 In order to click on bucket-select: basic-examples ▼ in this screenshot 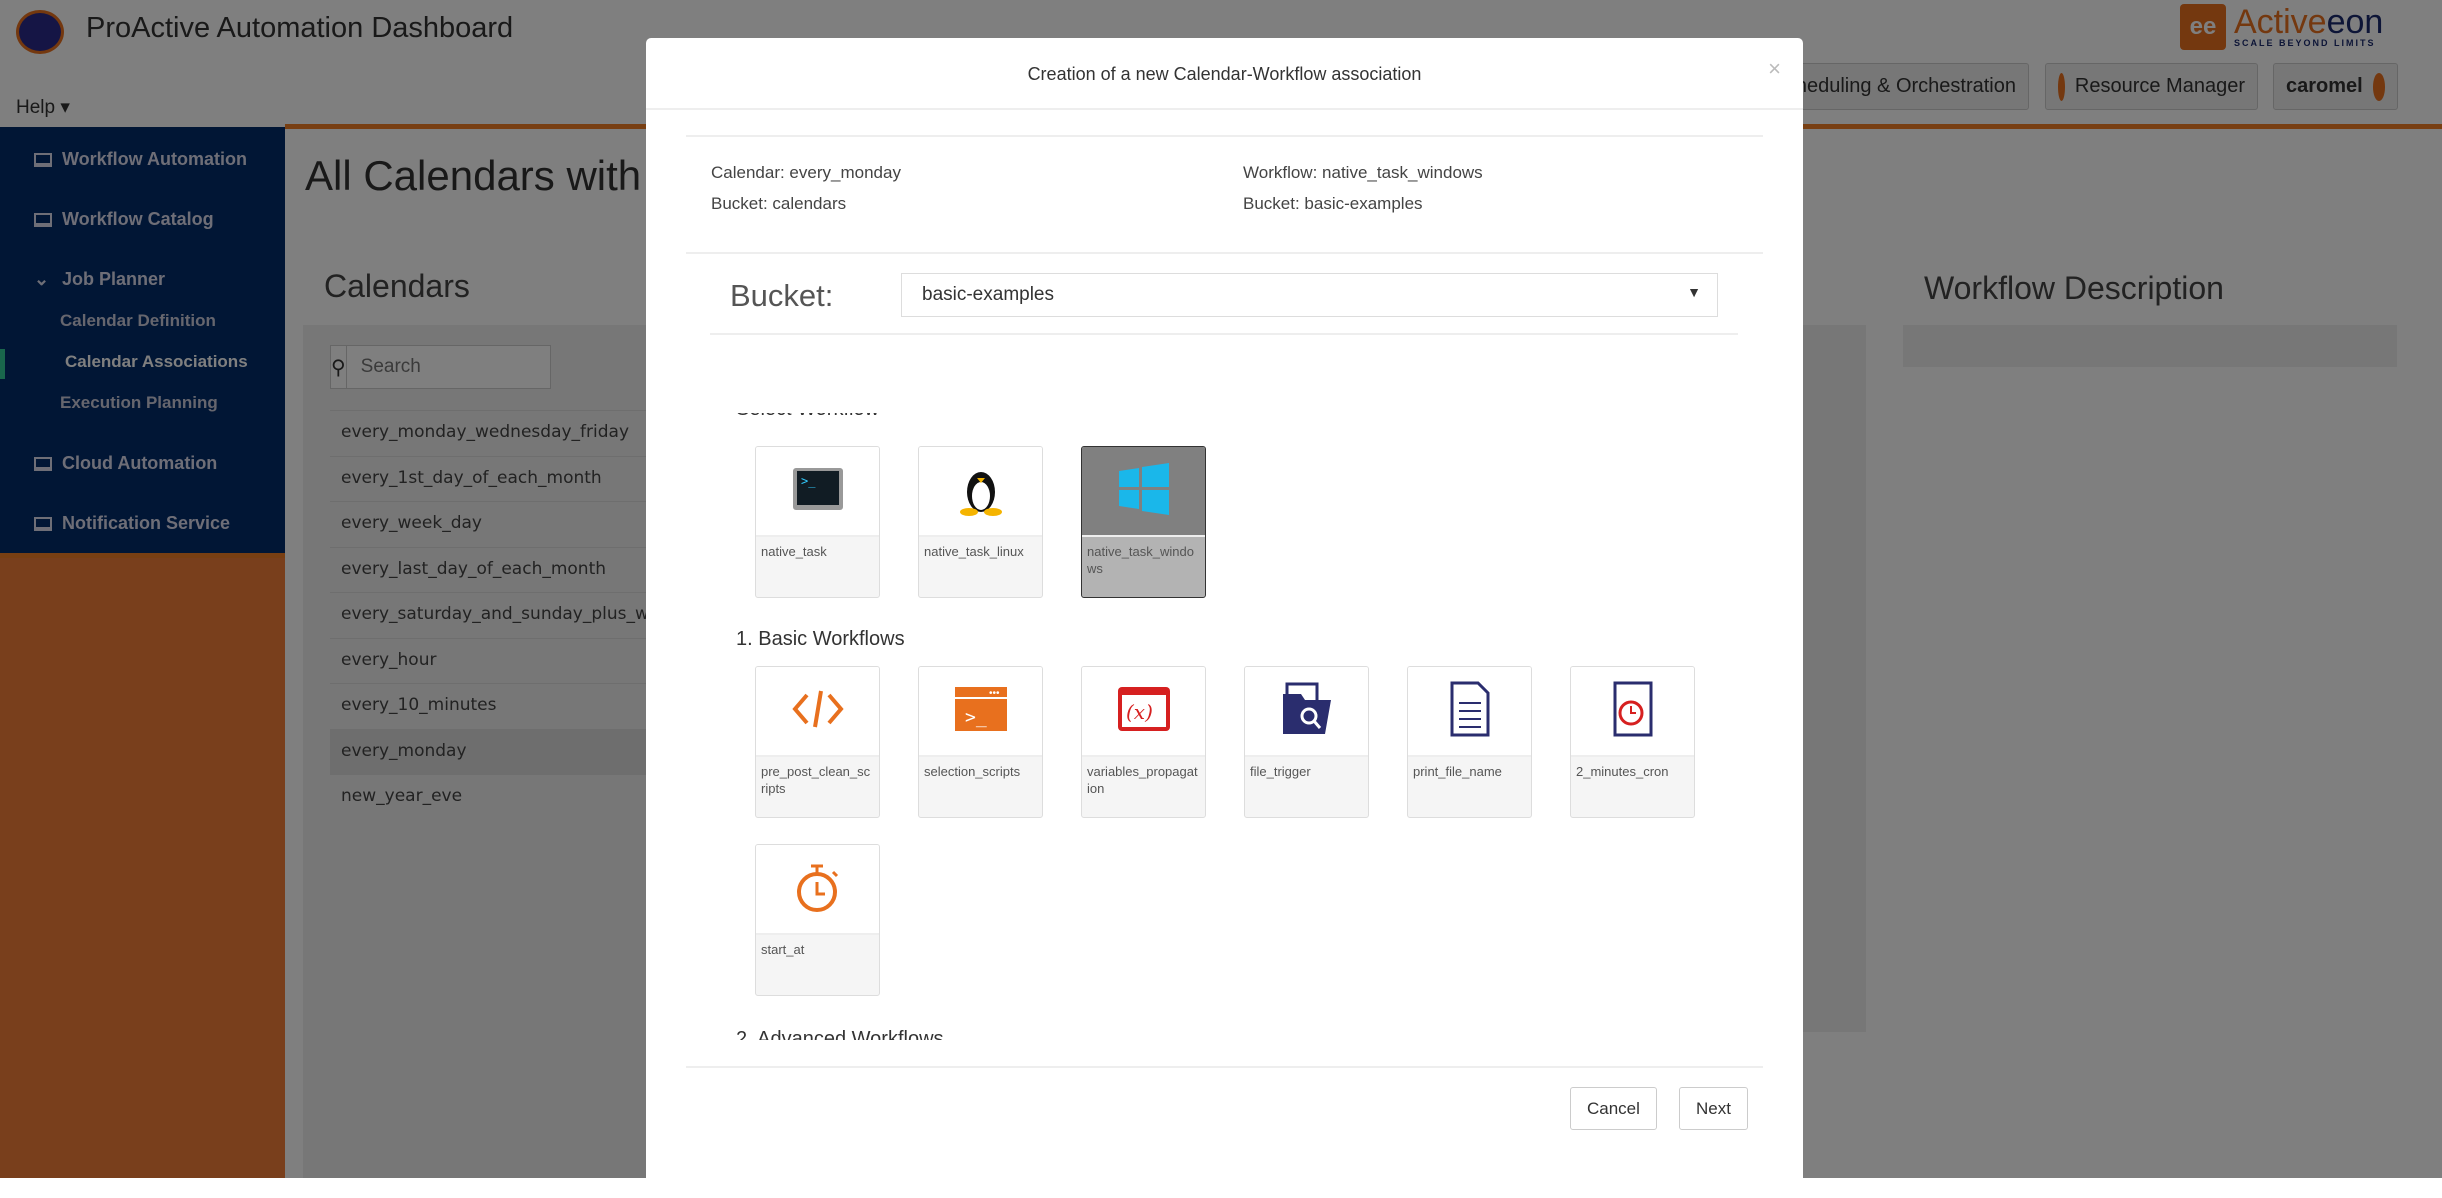, I will do `click(1309, 295)`.